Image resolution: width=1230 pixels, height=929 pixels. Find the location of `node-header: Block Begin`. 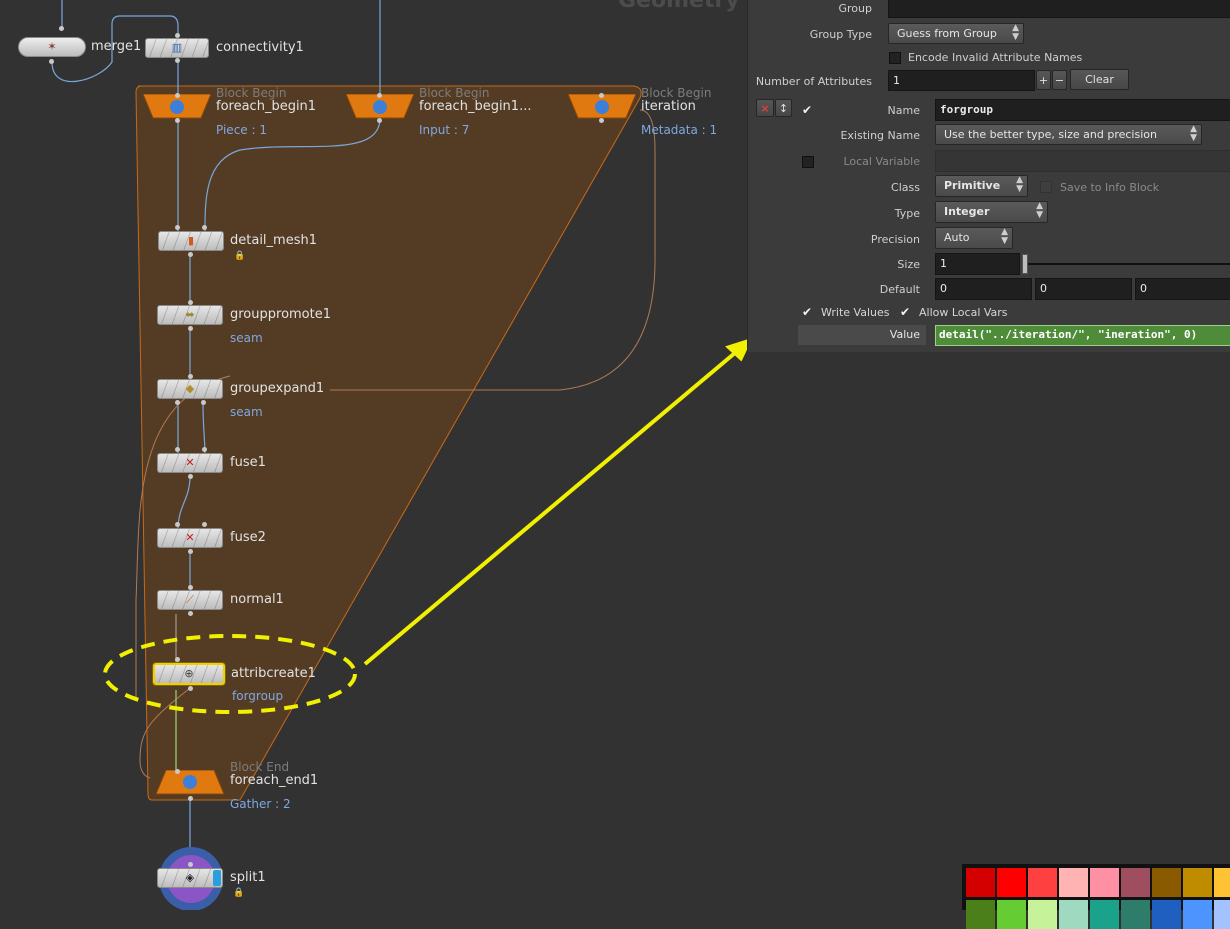

node-header: Block Begin is located at coordinates (454, 93).